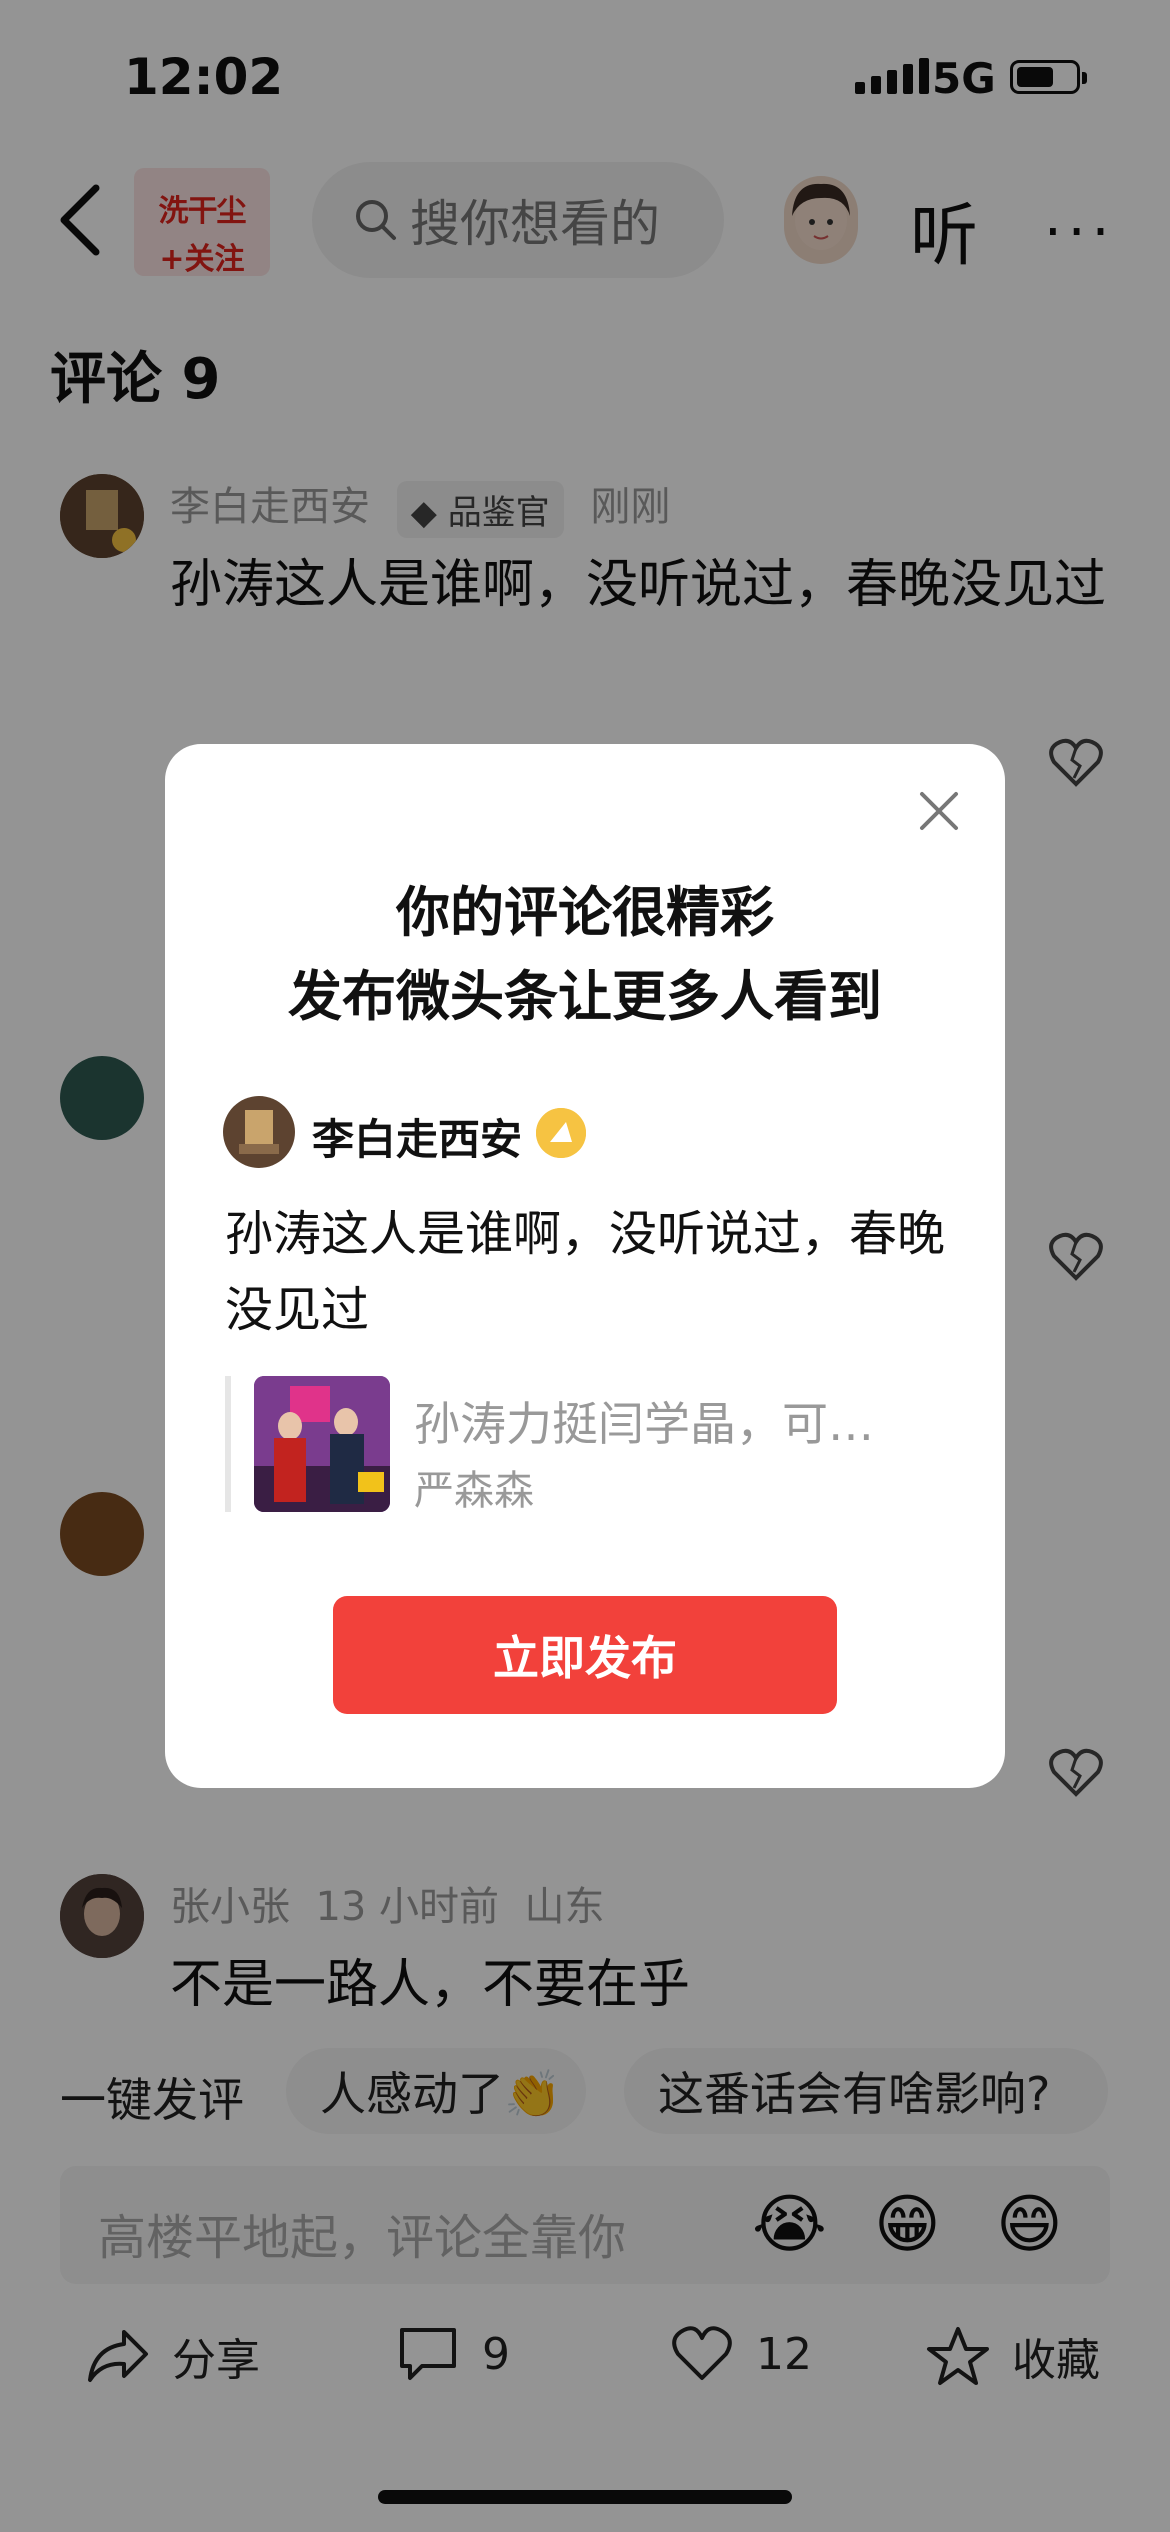 This screenshot has width=1170, height=2532. What do you see at coordinates (585, 1272) in the screenshot?
I see `modal-comment-text: 孙涛这人是谁啊，没听说过，春晚没见过` at bounding box center [585, 1272].